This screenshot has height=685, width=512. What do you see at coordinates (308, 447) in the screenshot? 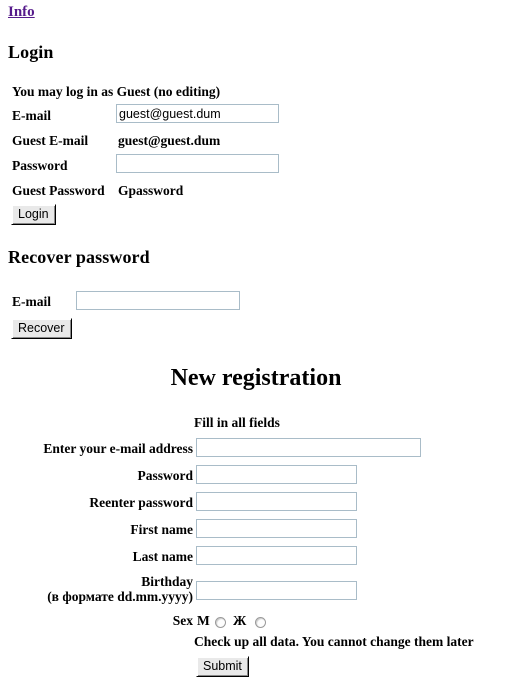
I see `registration-email-input` at bounding box center [308, 447].